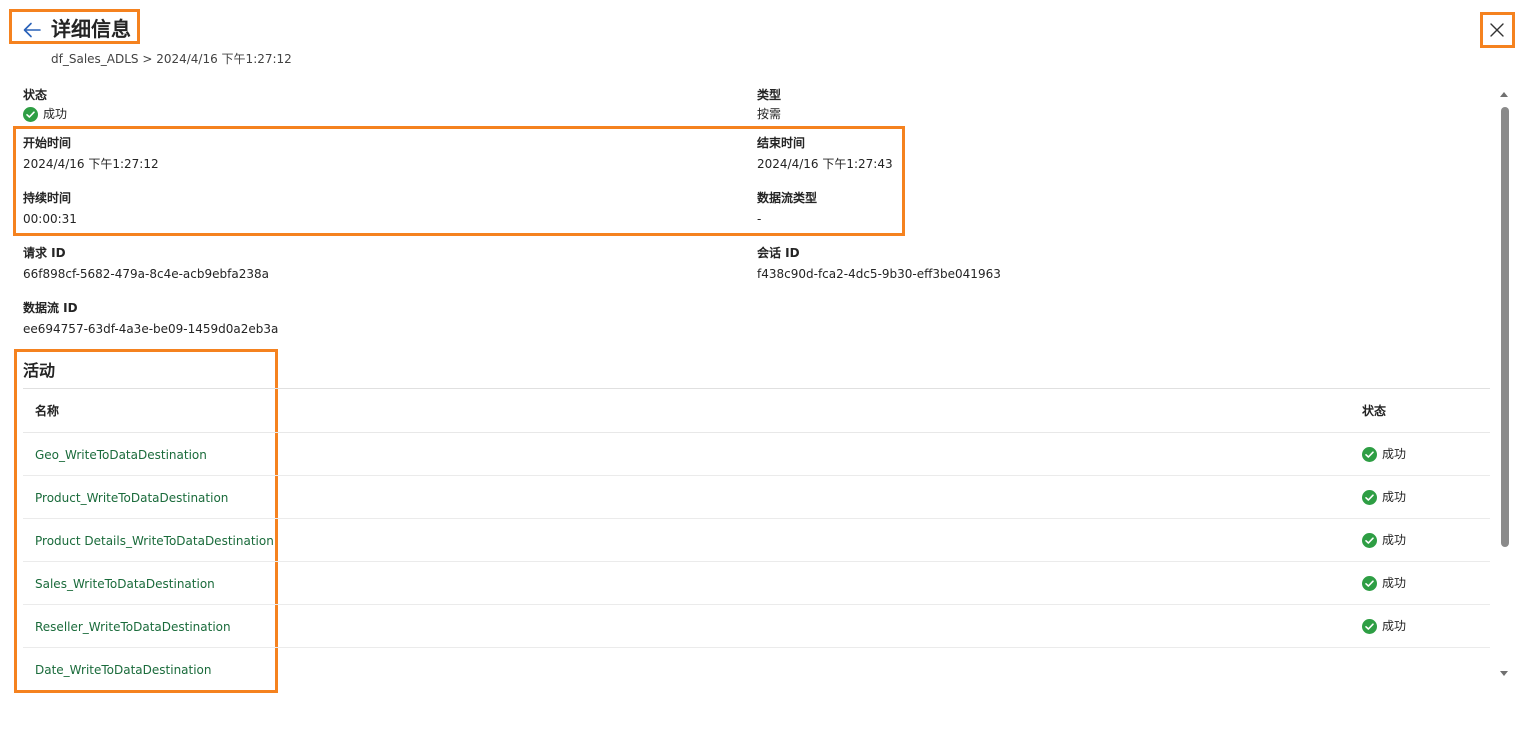 The height and width of the screenshot is (741, 1528). What do you see at coordinates (121, 455) in the screenshot?
I see `activity-name-link: Geo_WriteToDataDestination` at bounding box center [121, 455].